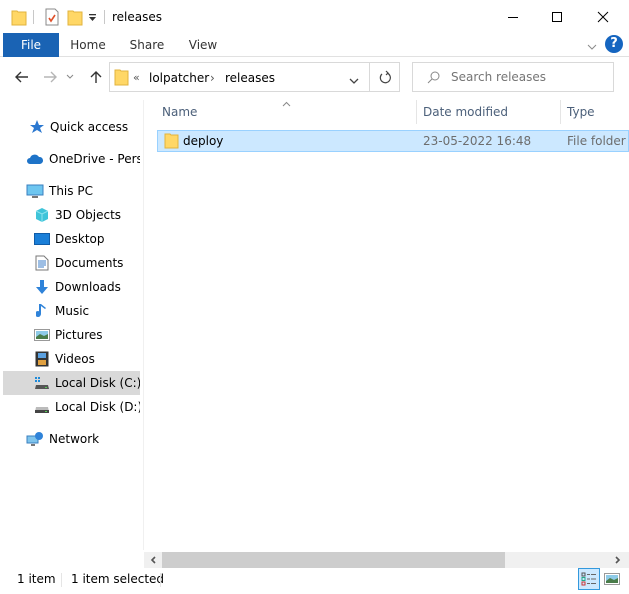 This screenshot has width=629, height=594. I want to click on scroll-left-button, so click(153, 560).